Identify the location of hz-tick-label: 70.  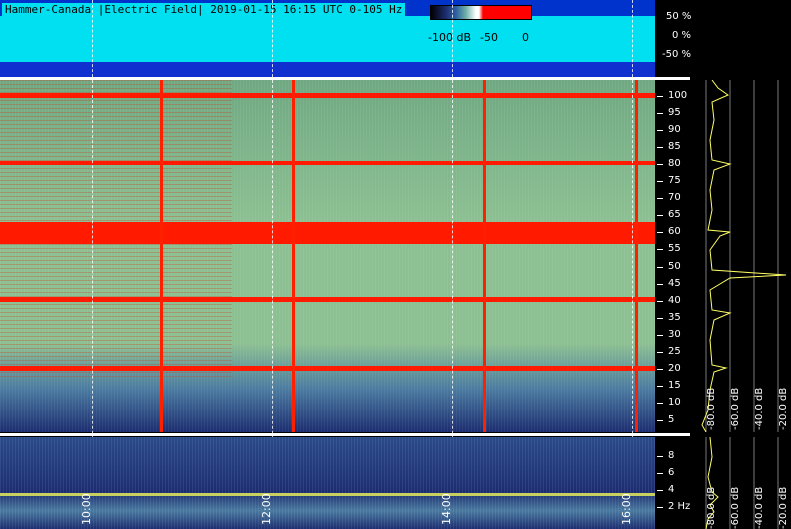
(674, 198).